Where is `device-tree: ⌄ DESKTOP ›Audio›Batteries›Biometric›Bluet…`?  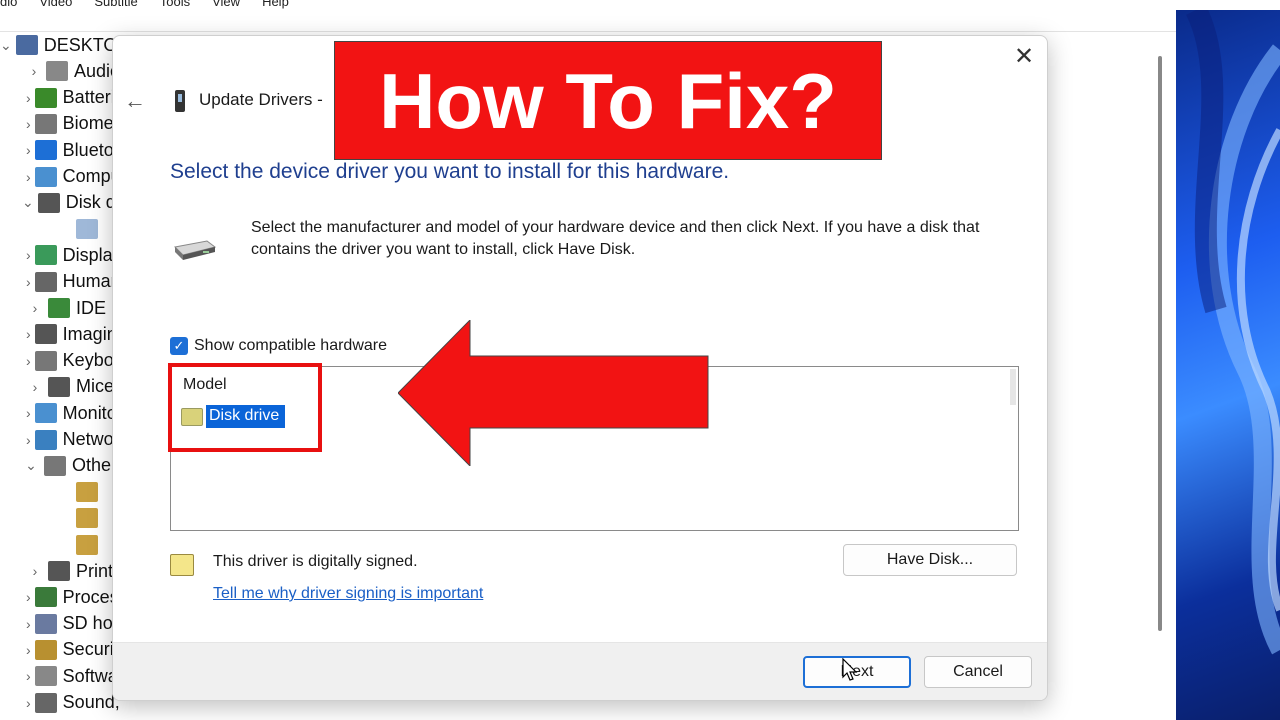
device-tree: ⌄ DESKTOP ›Audio›Batteries›Biometric›Bluet… is located at coordinates (60, 376).